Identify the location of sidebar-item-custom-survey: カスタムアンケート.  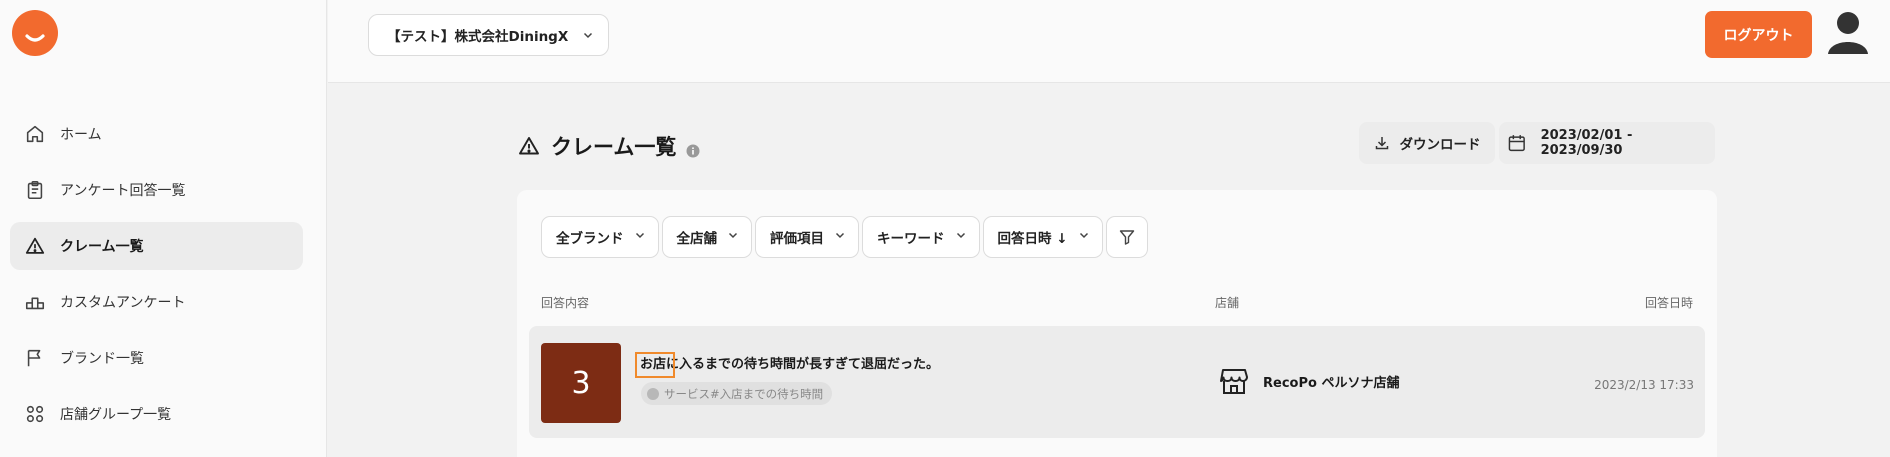
(156, 302).